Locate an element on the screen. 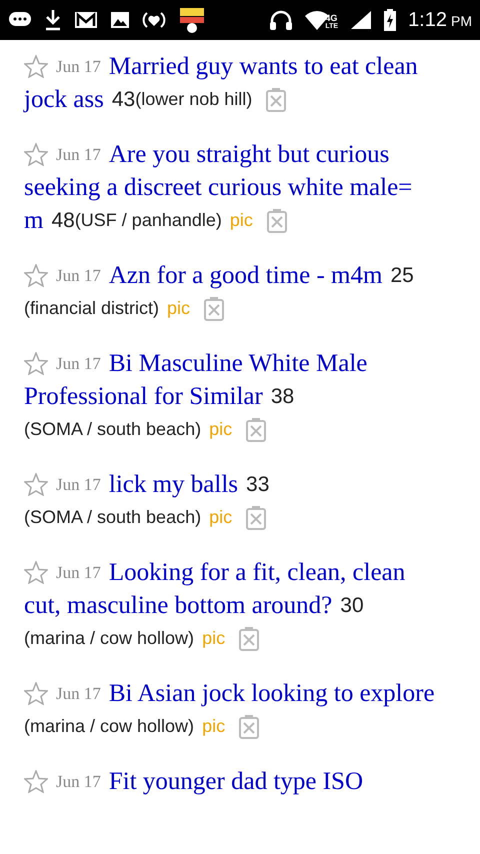 This screenshot has width=480, height=854. listing-location: (USF / panhandle) is located at coordinates (148, 220).